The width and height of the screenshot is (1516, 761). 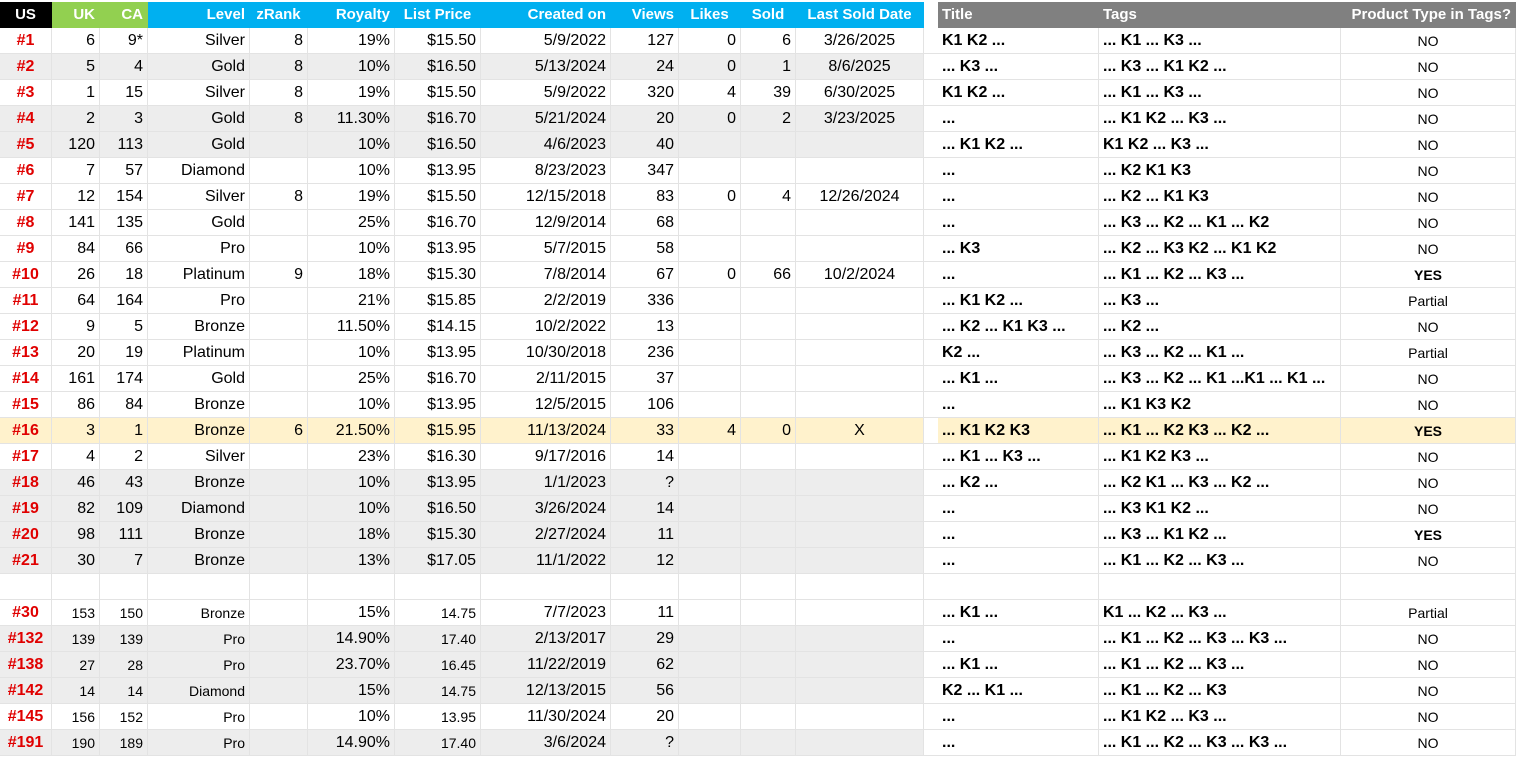 I want to click on created-on-cell: 11/13/2024, so click(x=546, y=431).